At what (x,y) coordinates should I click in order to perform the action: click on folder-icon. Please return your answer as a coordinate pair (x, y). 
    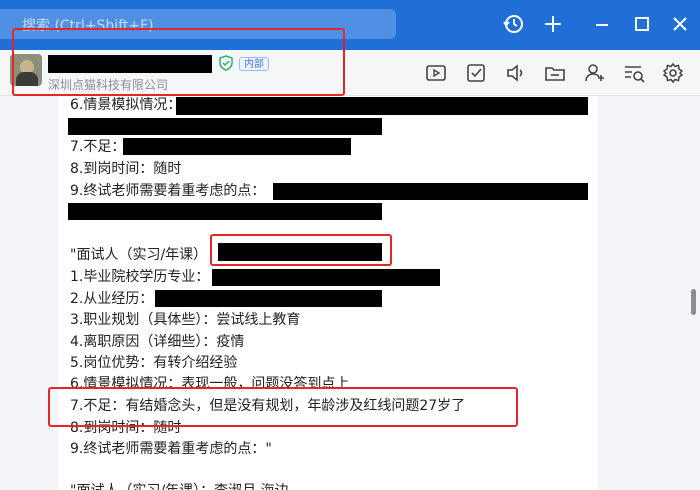
    Looking at the image, I should click on (555, 73).